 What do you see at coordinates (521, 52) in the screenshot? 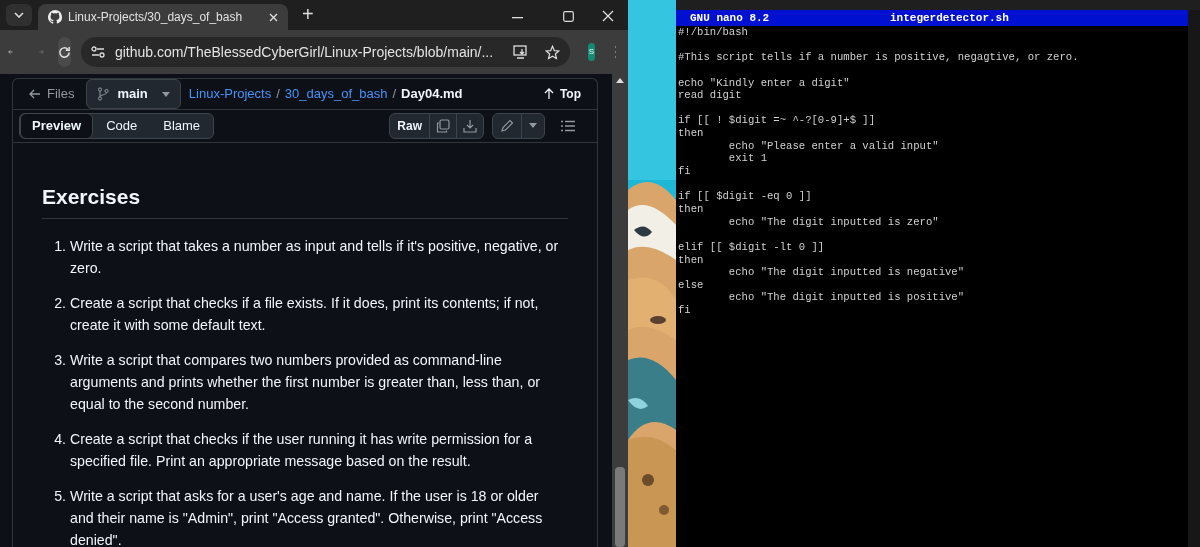
I see `install-app-icon` at bounding box center [521, 52].